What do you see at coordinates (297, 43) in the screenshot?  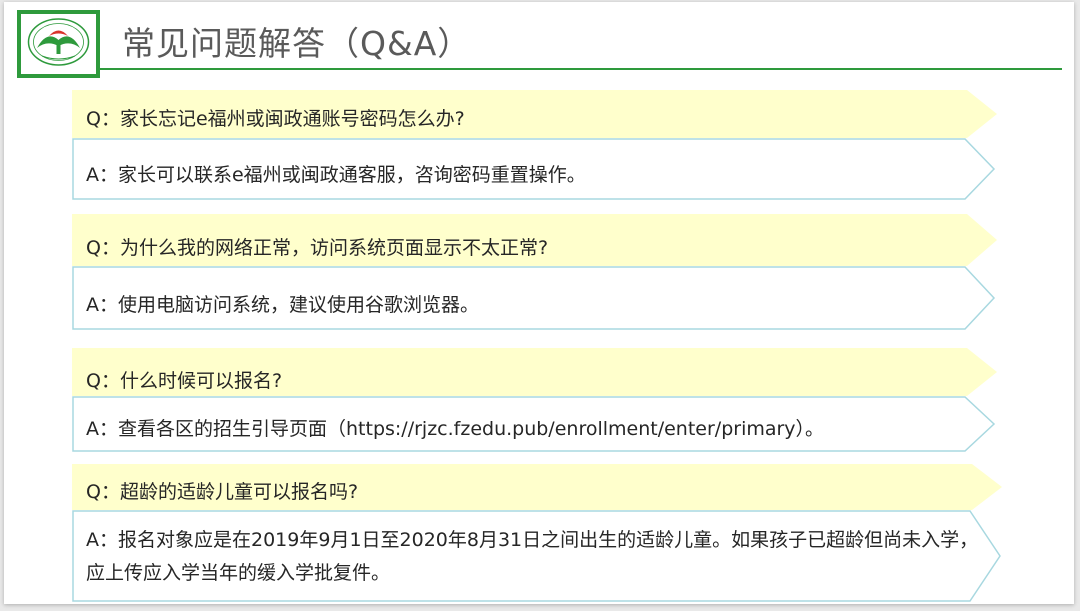 I see `page-title: 常见问题解答（Q&A）` at bounding box center [297, 43].